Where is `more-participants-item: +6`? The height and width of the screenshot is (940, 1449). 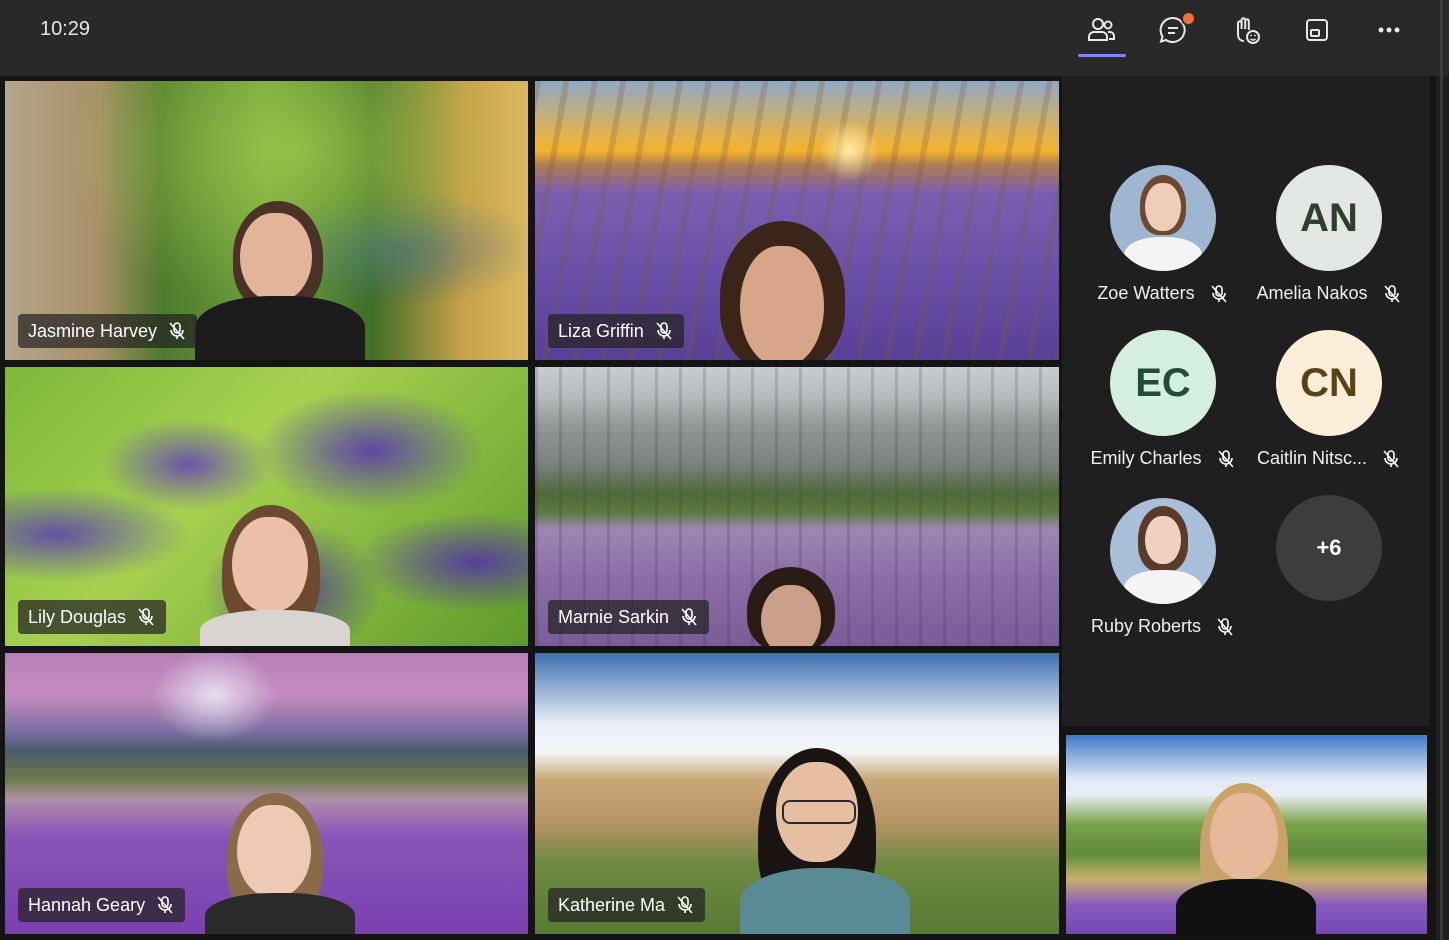
more-participants-item: +6 is located at coordinates (1329, 548).